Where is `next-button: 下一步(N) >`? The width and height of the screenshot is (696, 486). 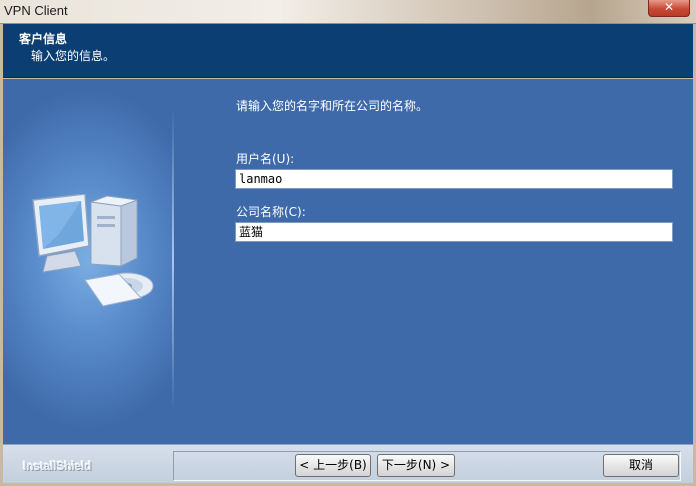
next-button: 下一步(N) > is located at coordinates (416, 465).